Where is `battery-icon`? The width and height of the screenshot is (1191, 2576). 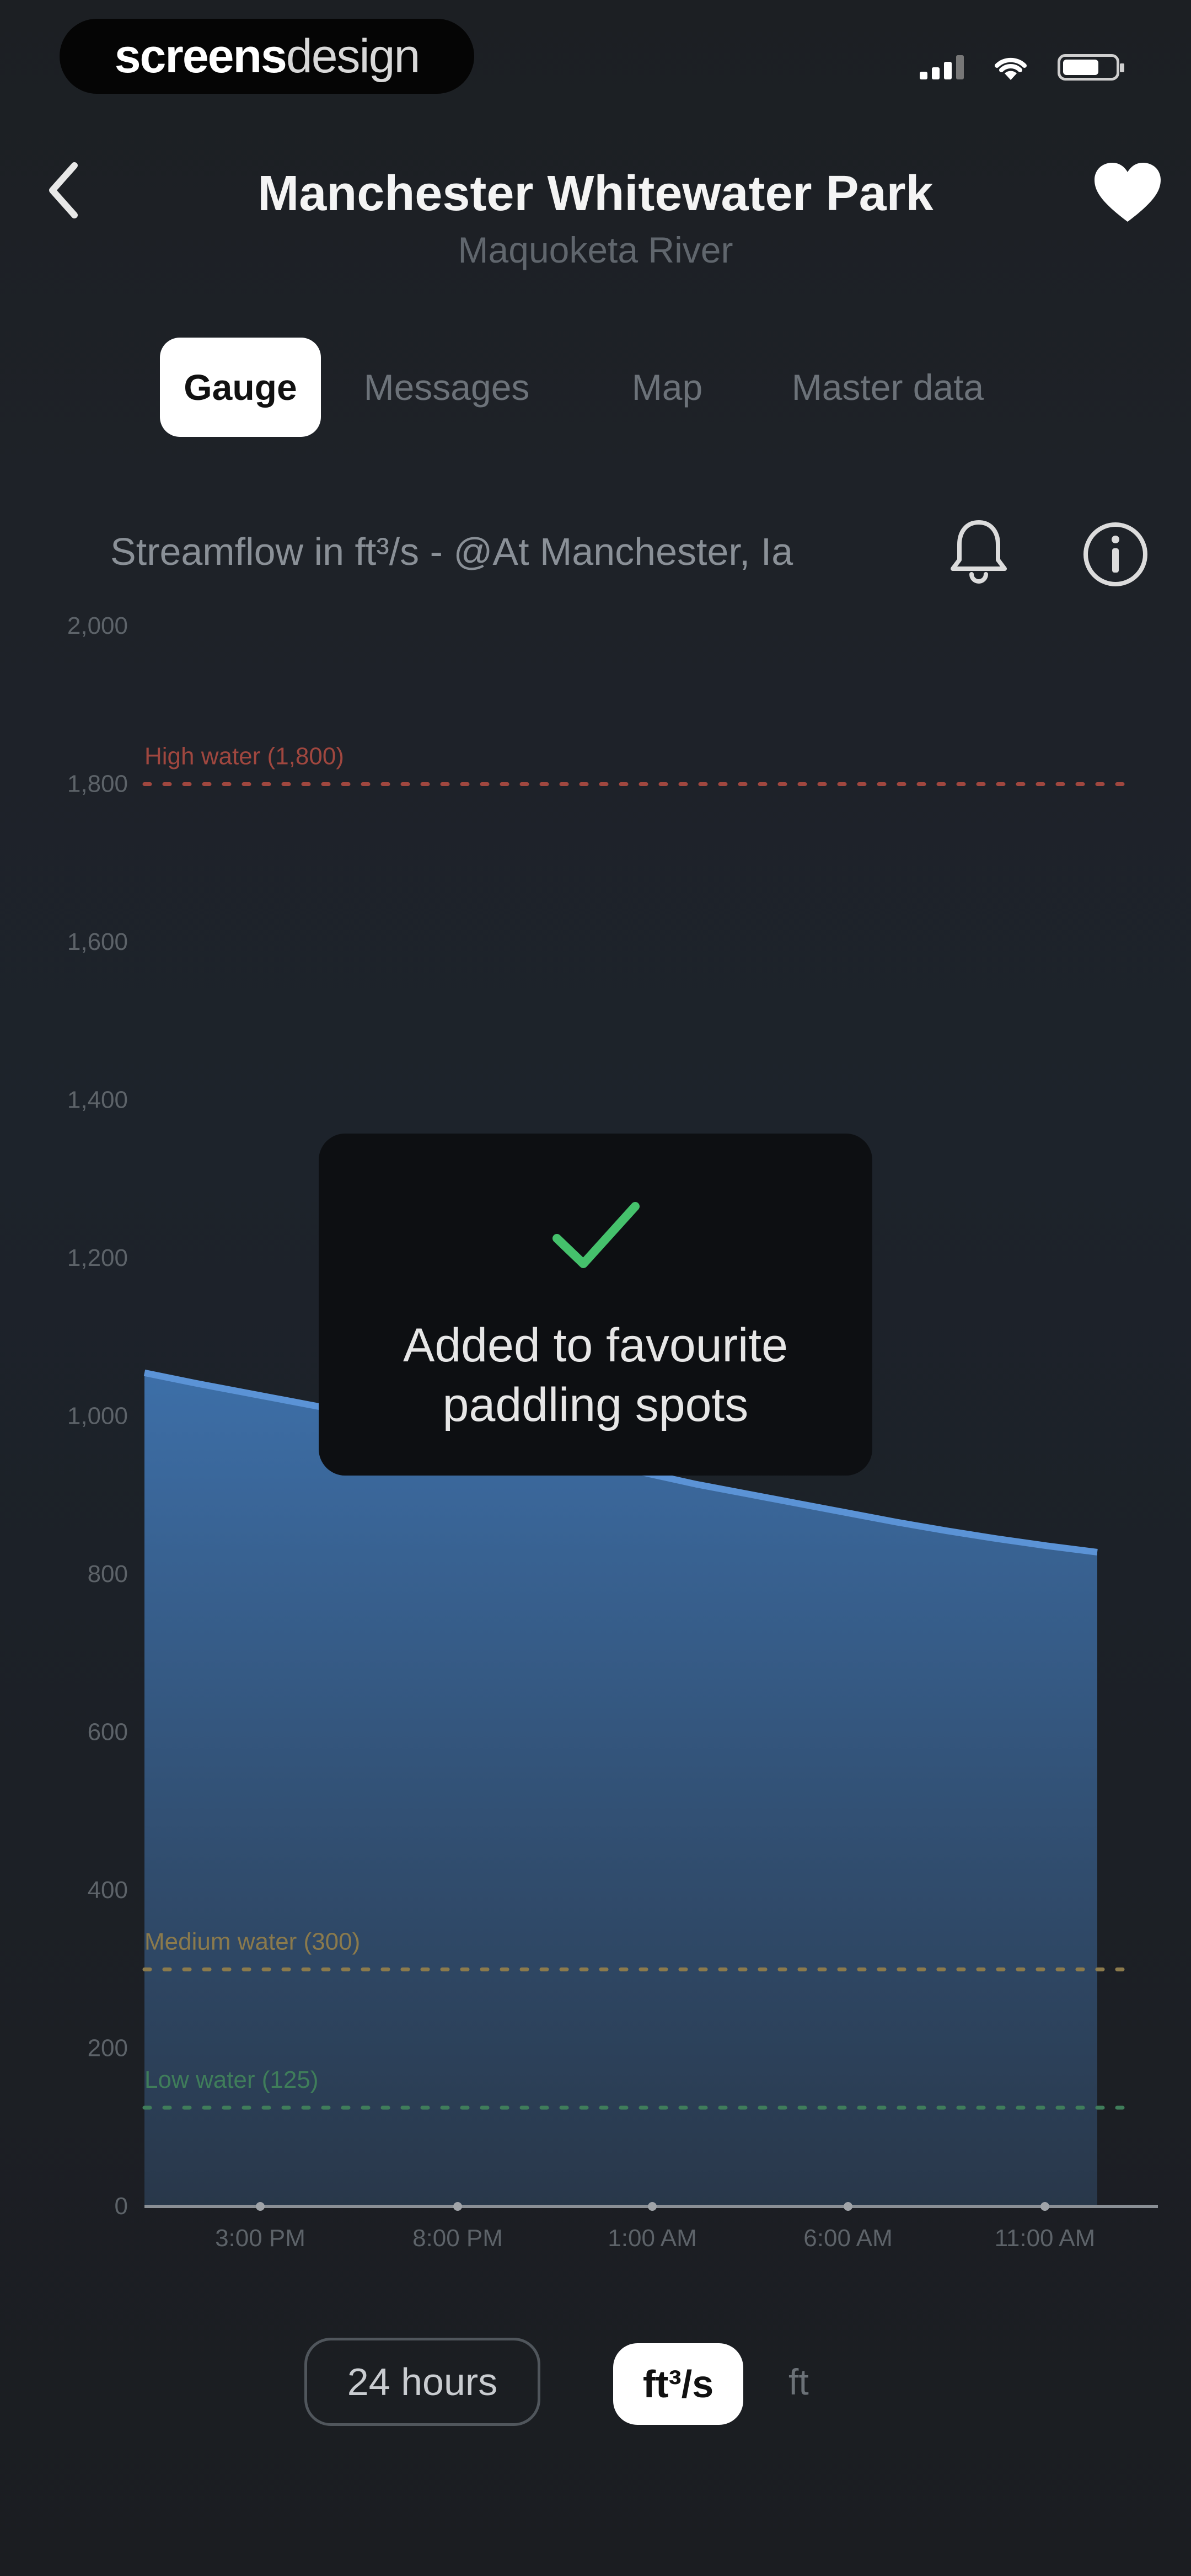
battery-icon is located at coordinates (1091, 67).